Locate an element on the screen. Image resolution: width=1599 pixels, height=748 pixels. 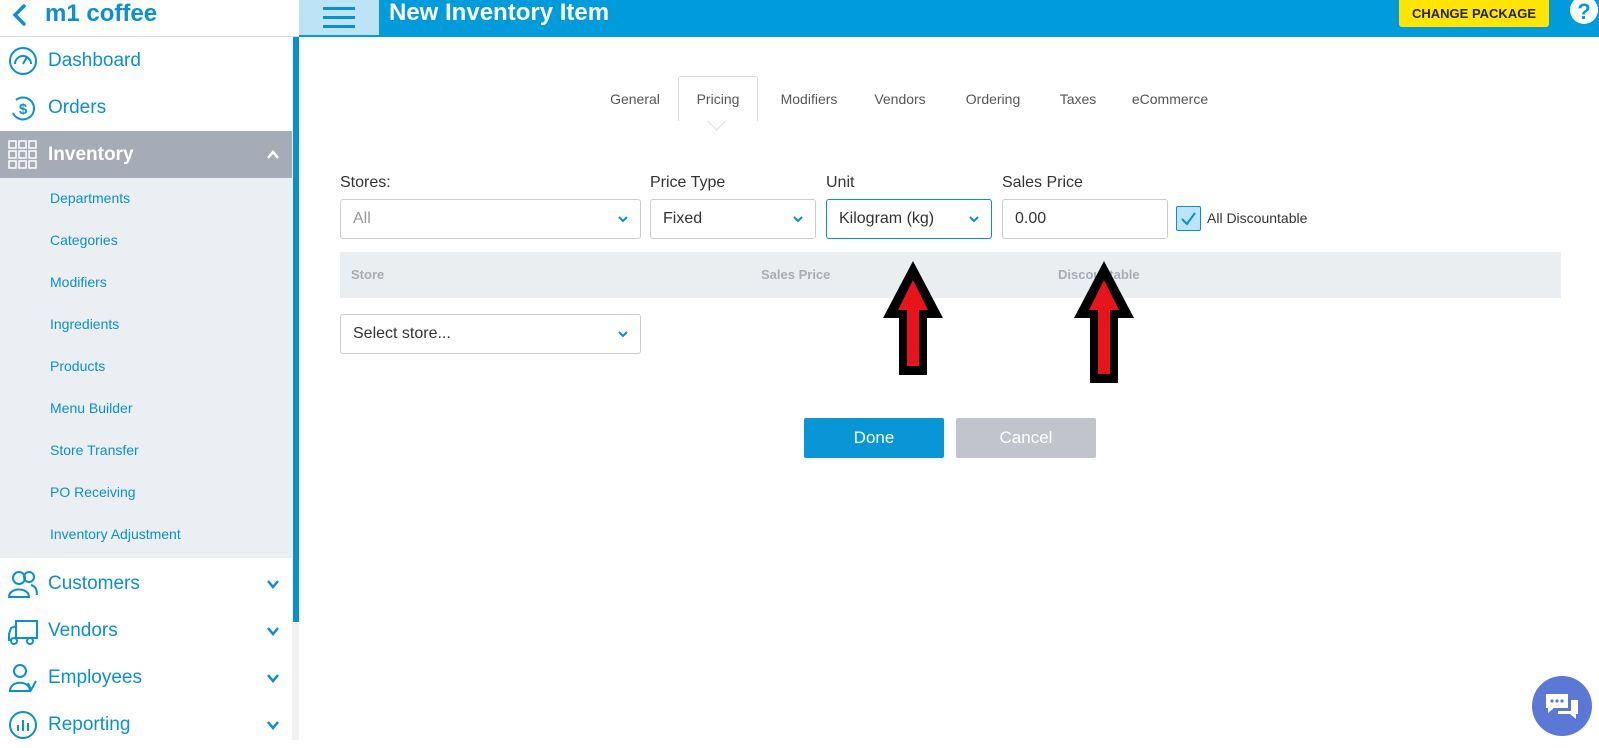
submenu-item-inventory-adjustment: Inventory Adjustment is located at coordinates (115, 534).